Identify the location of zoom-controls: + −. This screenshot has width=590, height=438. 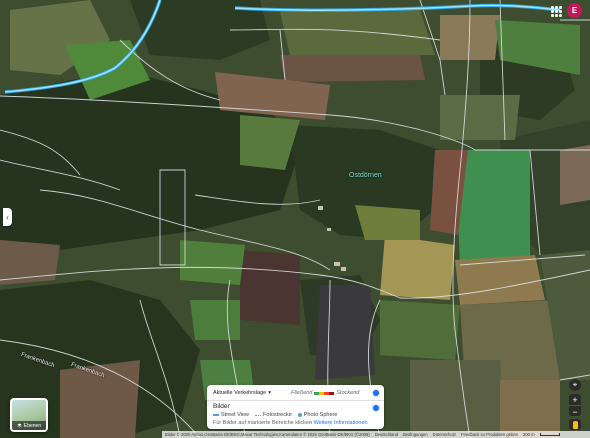
(575, 405).